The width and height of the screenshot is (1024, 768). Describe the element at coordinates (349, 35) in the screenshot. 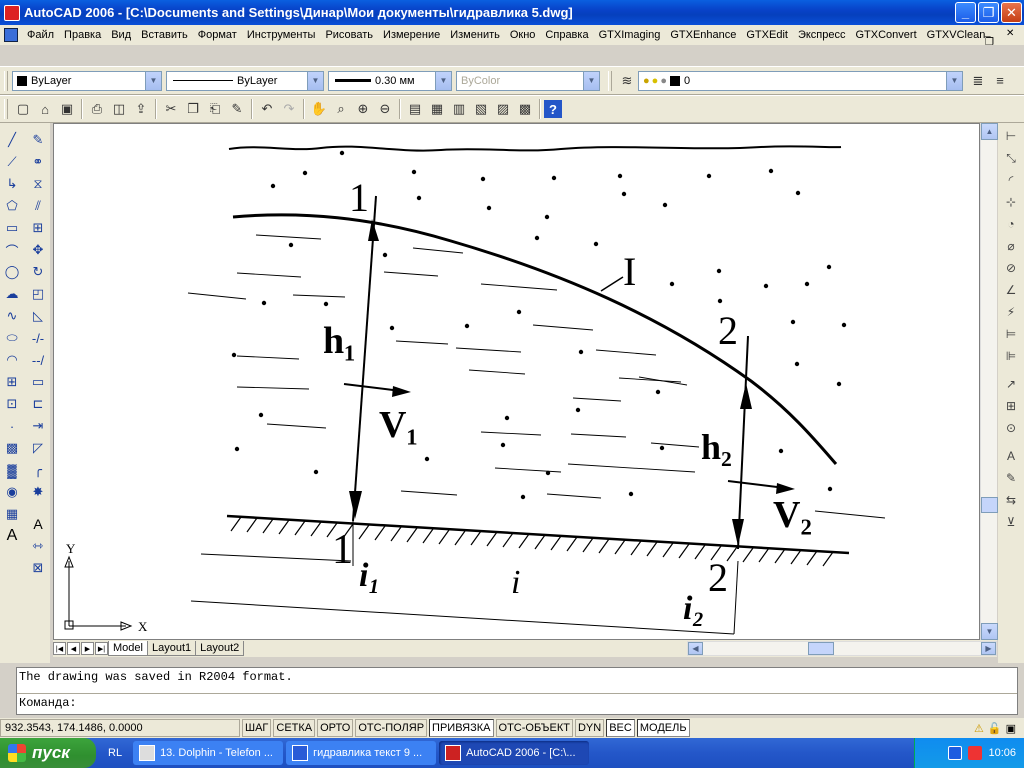

I see `menu-draw: Рисовать` at that location.